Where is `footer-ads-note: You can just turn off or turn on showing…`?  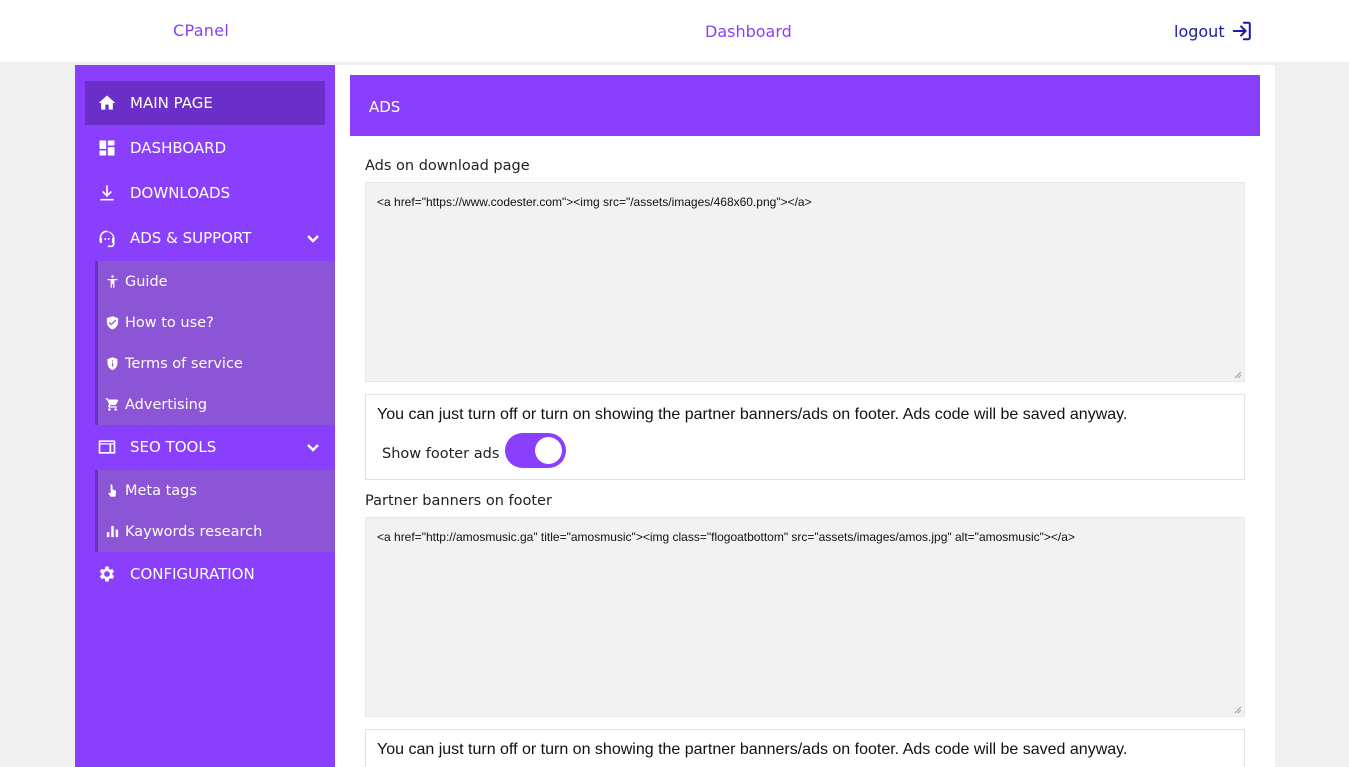
footer-ads-note: You can just turn off or turn on showing… is located at coordinates (752, 414).